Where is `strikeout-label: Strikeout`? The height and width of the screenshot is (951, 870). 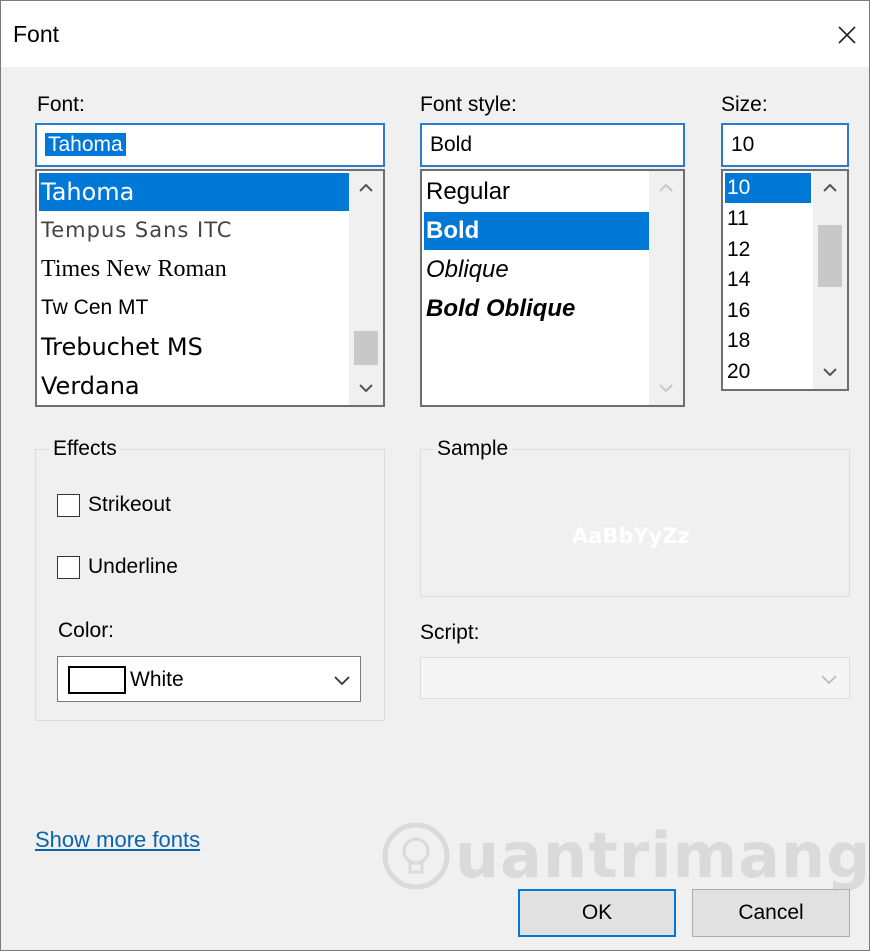 strikeout-label: Strikeout is located at coordinates (129, 504).